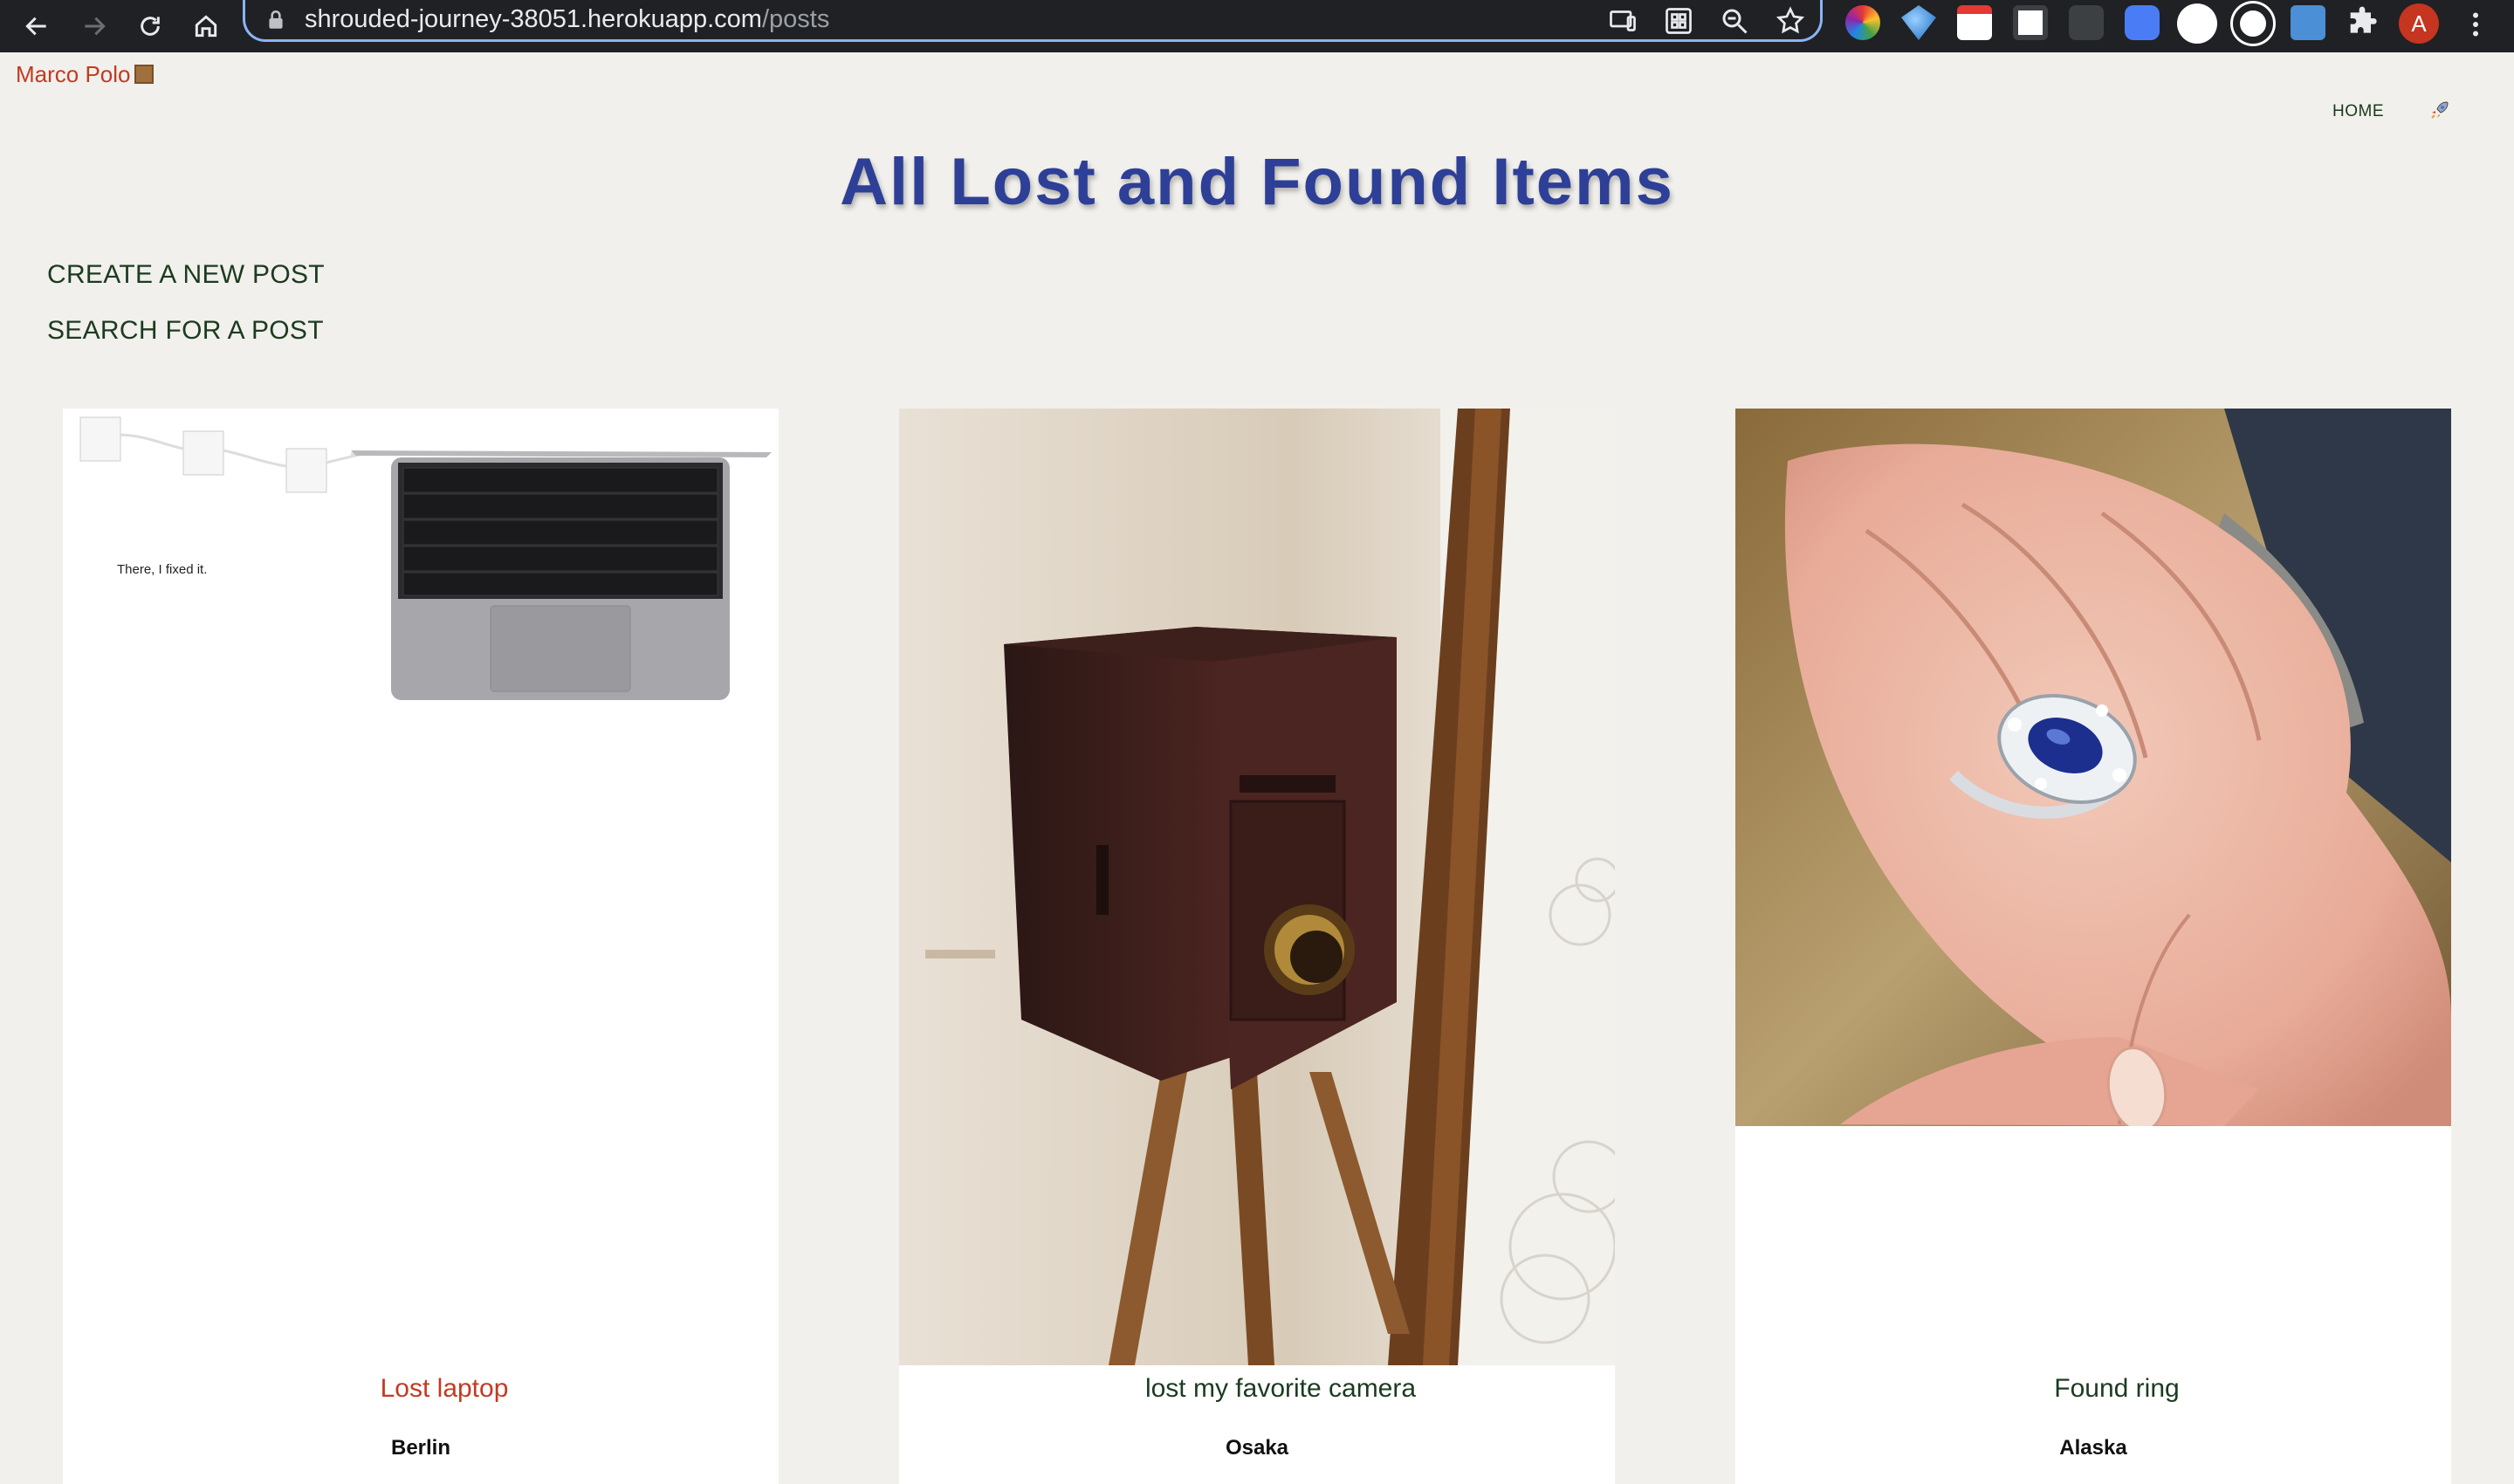  I want to click on brand-link: Marco Polo, so click(85, 74).